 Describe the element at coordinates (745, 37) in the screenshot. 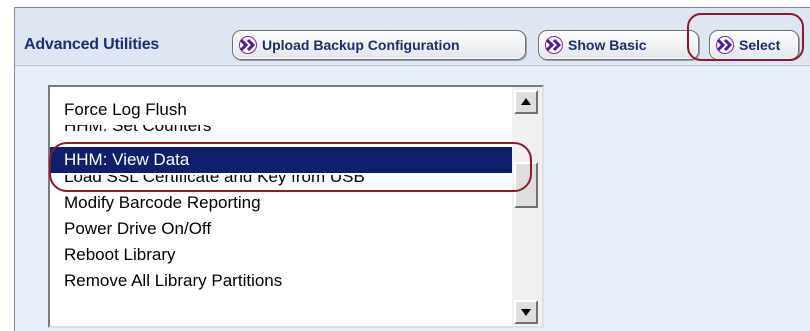

I see `select-button-highlight-ring` at that location.